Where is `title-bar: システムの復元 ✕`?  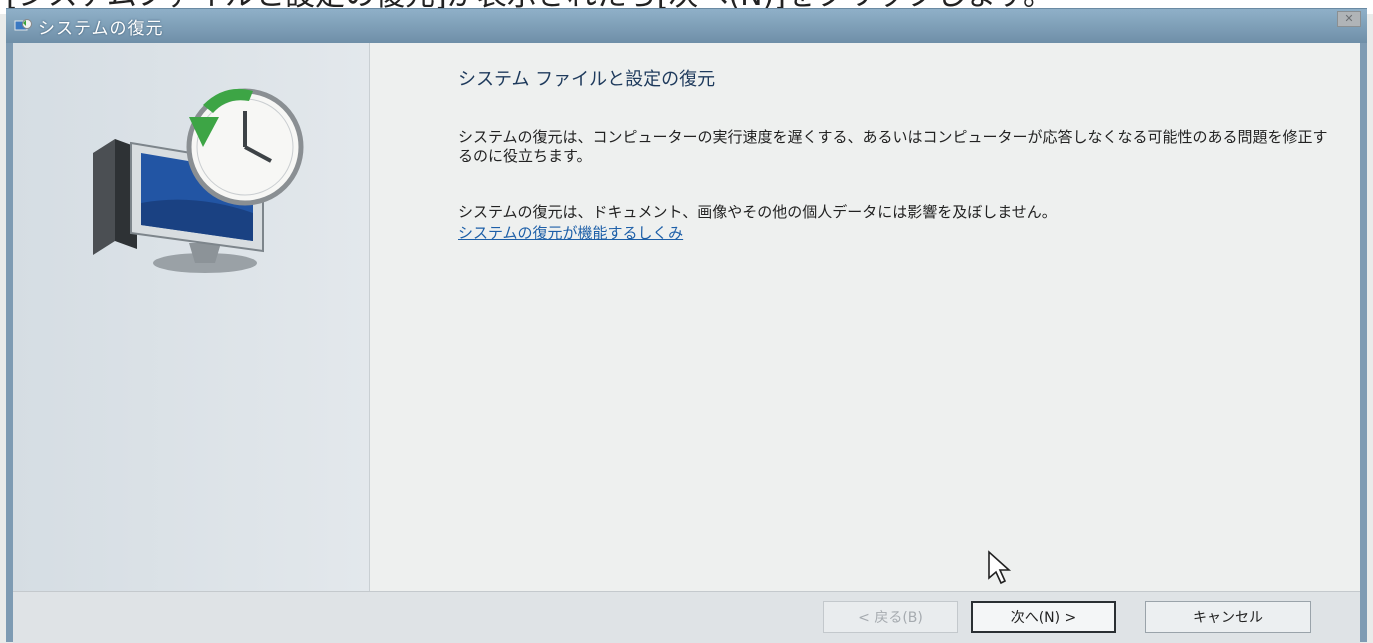 title-bar: システムの復元 ✕ is located at coordinates (686, 26).